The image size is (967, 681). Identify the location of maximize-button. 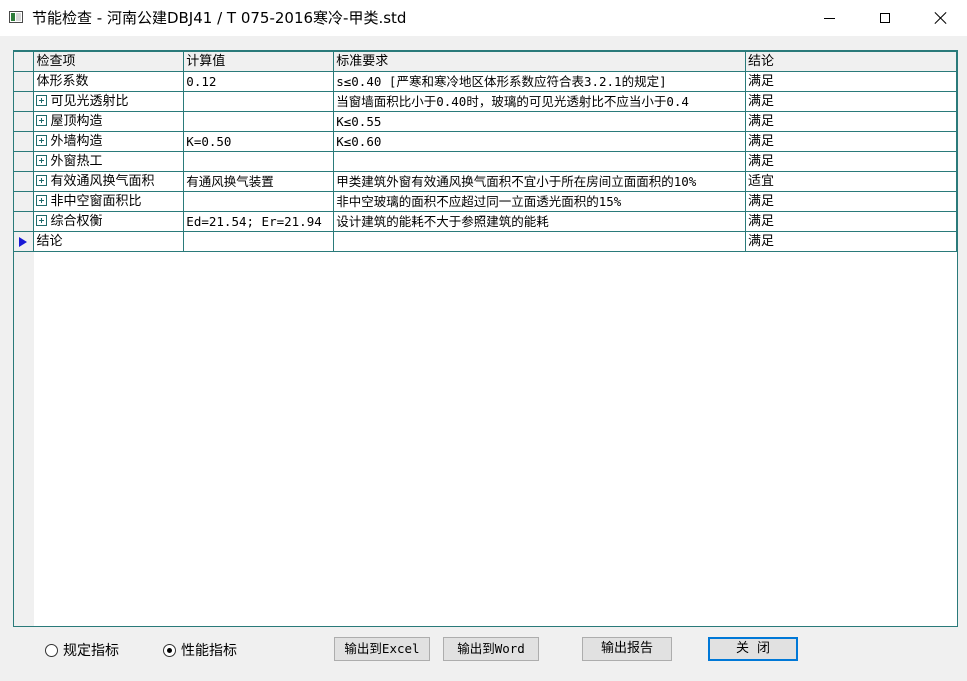
(885, 18).